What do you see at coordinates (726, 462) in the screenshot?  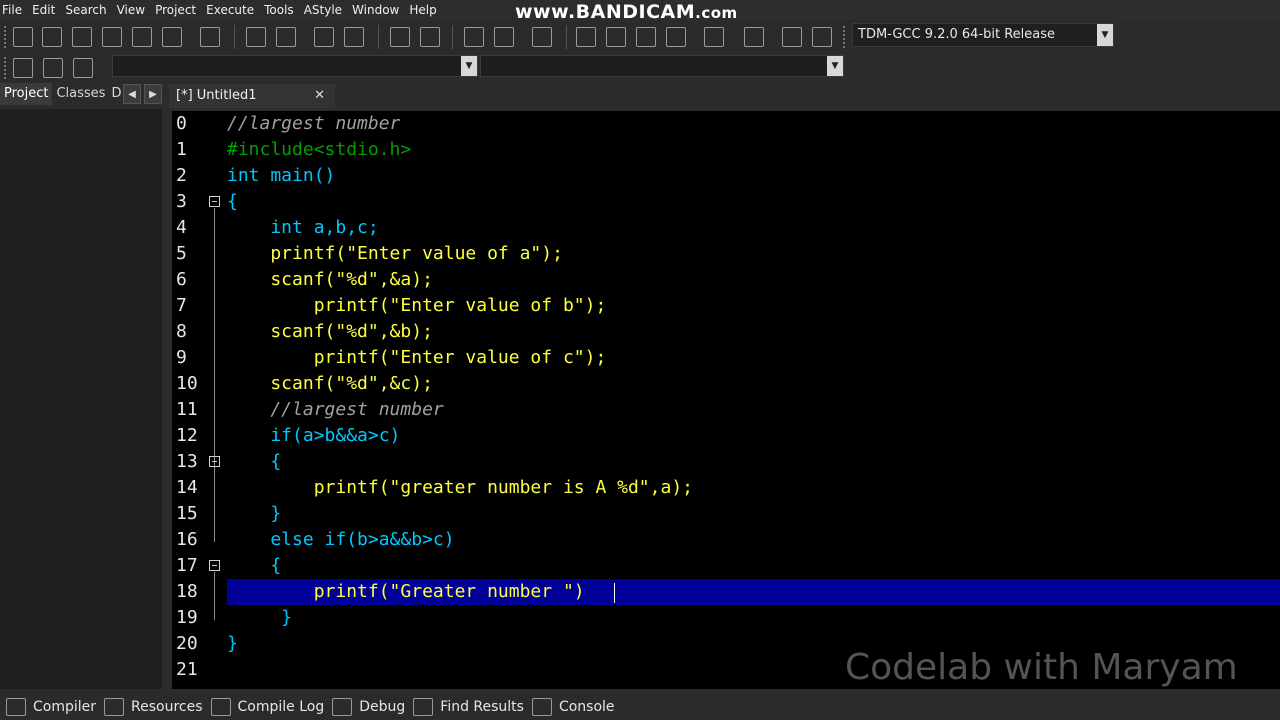 I see `code-line: 13 {` at bounding box center [726, 462].